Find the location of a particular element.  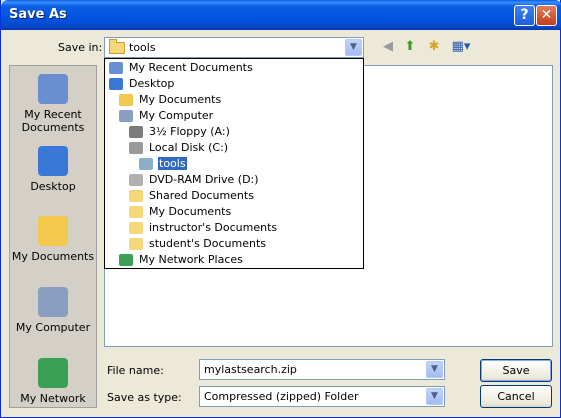

save-as-type-value: Compressed (zipped) Folder is located at coordinates (281, 396).